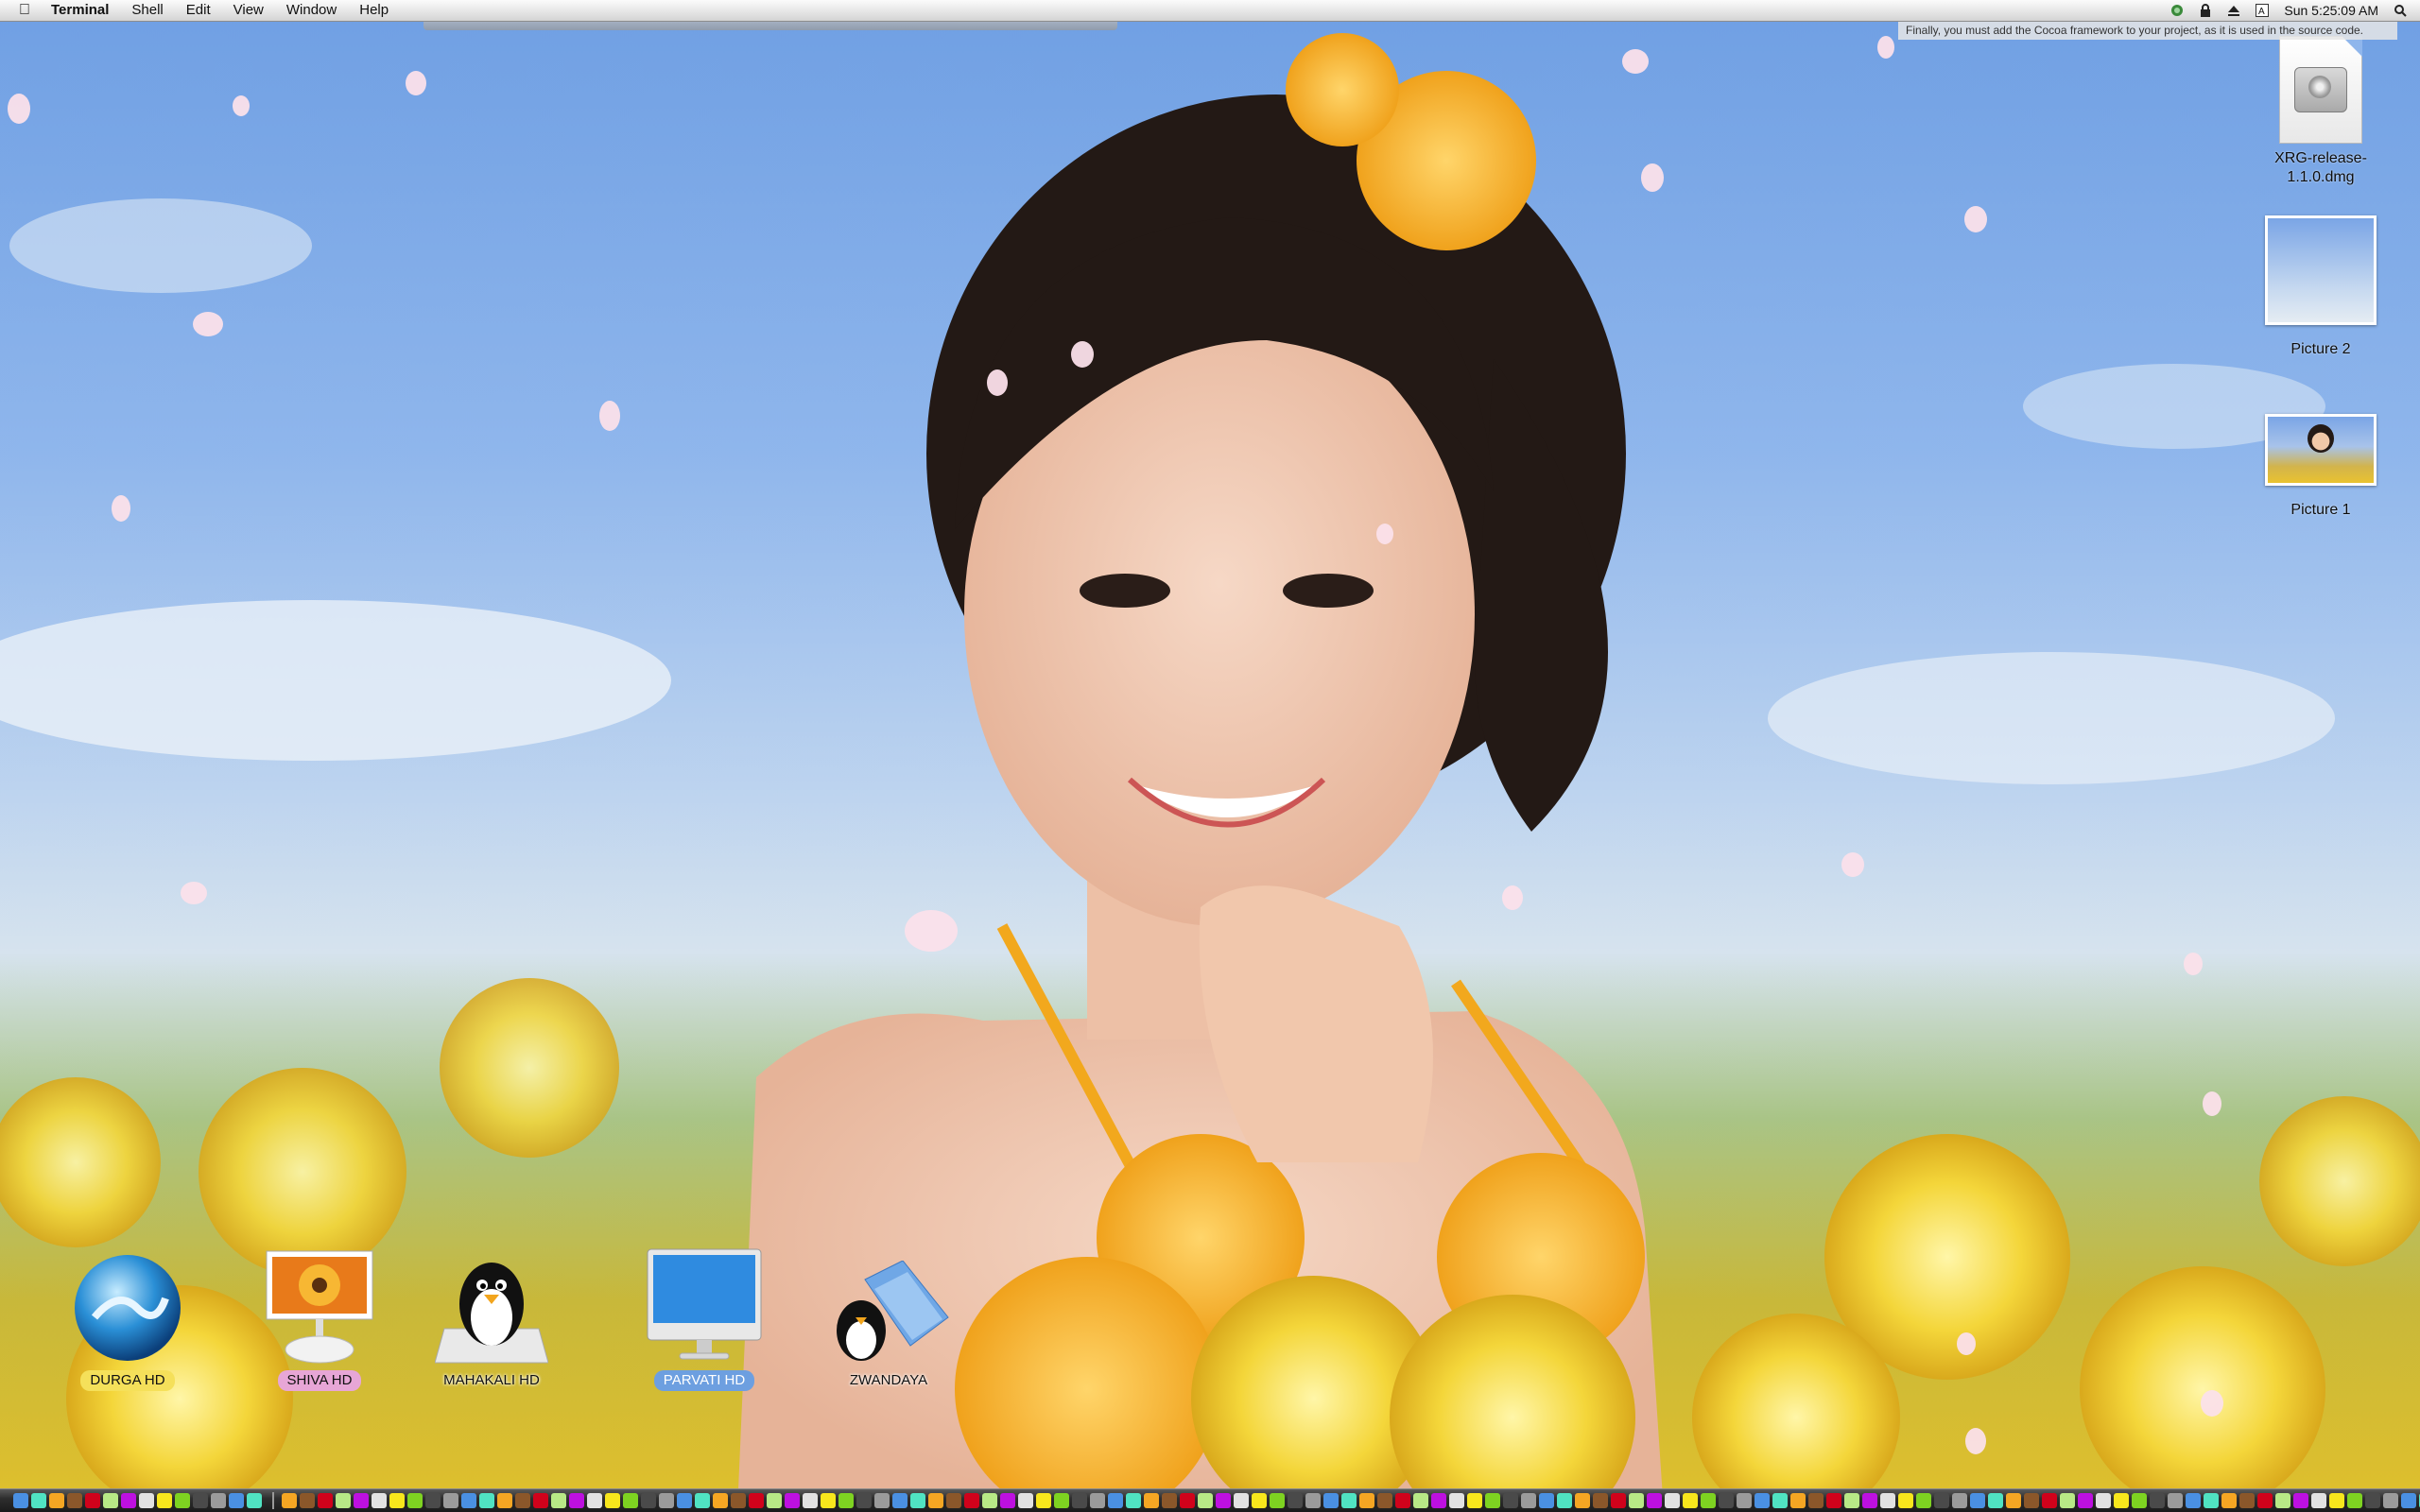 This screenshot has height=1512, width=2420. What do you see at coordinates (374, 10) in the screenshot?
I see `menu-help: Help` at bounding box center [374, 10].